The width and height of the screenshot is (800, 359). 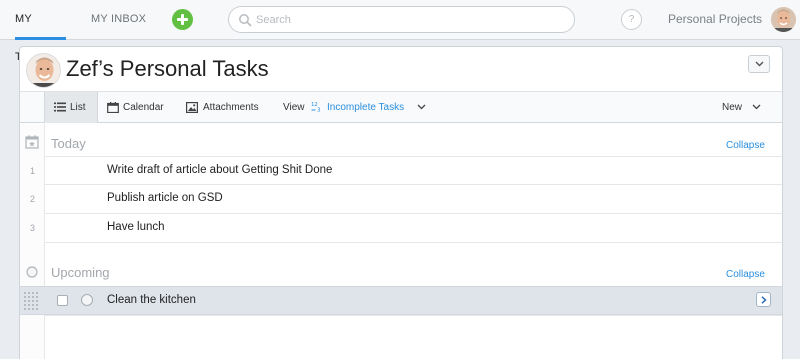 I want to click on list-view-label: List, so click(x=78, y=107).